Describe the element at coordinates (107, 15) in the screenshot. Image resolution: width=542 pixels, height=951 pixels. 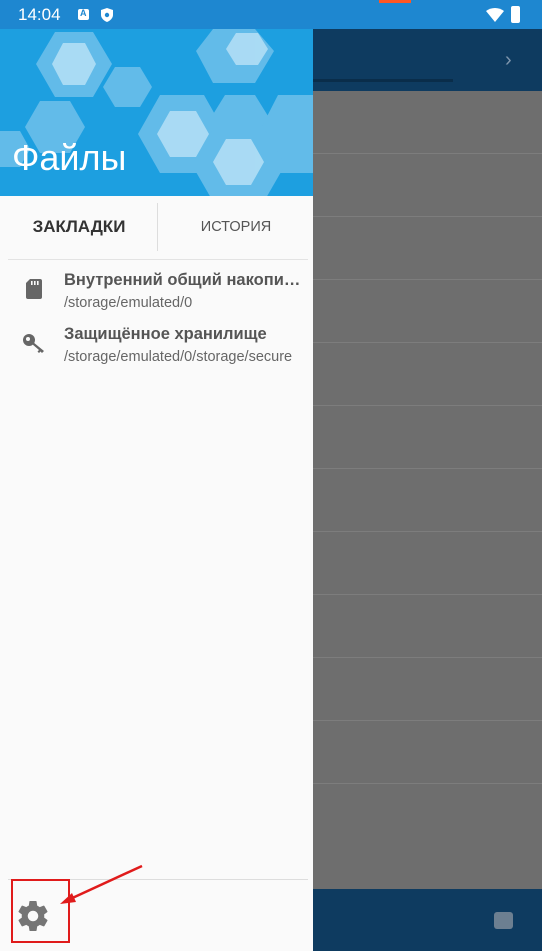
I see `shield-icon` at that location.